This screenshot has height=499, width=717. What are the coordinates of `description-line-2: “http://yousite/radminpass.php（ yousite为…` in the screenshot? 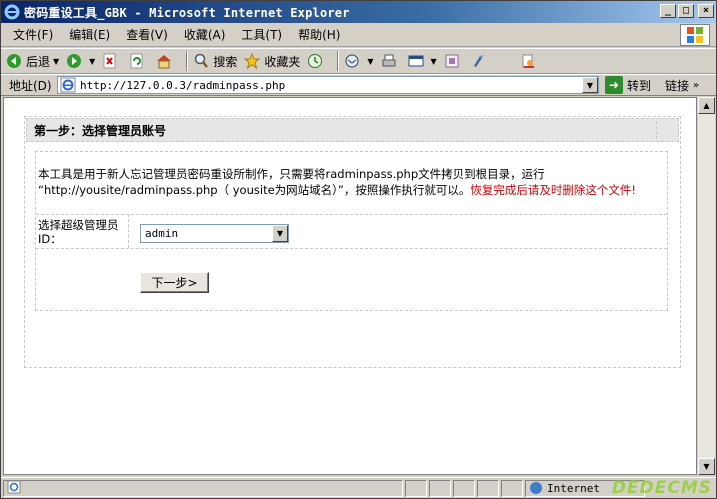 It's located at (254, 190).